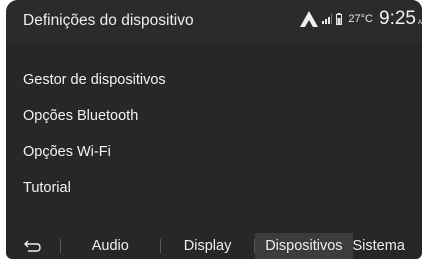 This screenshot has height=259, width=424. I want to click on tab-audio: Audio, so click(110, 246).